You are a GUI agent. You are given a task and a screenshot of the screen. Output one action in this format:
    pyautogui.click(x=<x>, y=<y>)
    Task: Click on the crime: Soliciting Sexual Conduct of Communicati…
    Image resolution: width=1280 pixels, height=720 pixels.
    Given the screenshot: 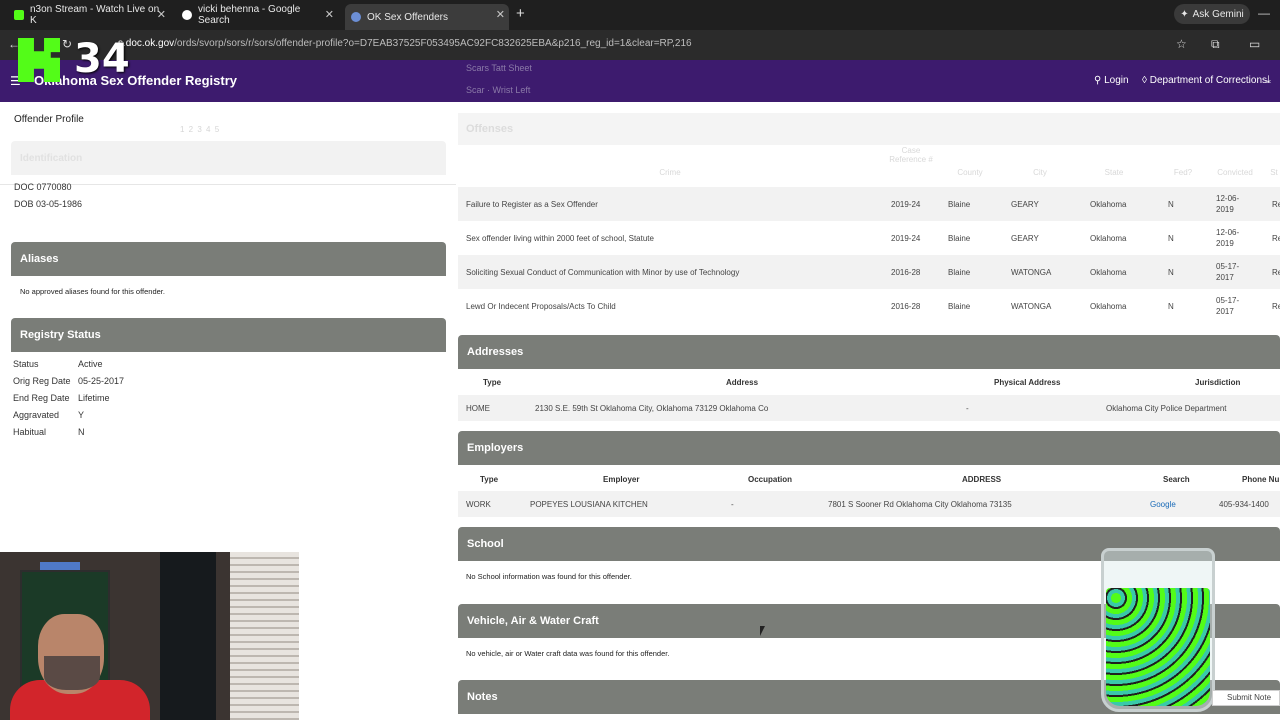 What is the action you would take?
    pyautogui.click(x=603, y=272)
    